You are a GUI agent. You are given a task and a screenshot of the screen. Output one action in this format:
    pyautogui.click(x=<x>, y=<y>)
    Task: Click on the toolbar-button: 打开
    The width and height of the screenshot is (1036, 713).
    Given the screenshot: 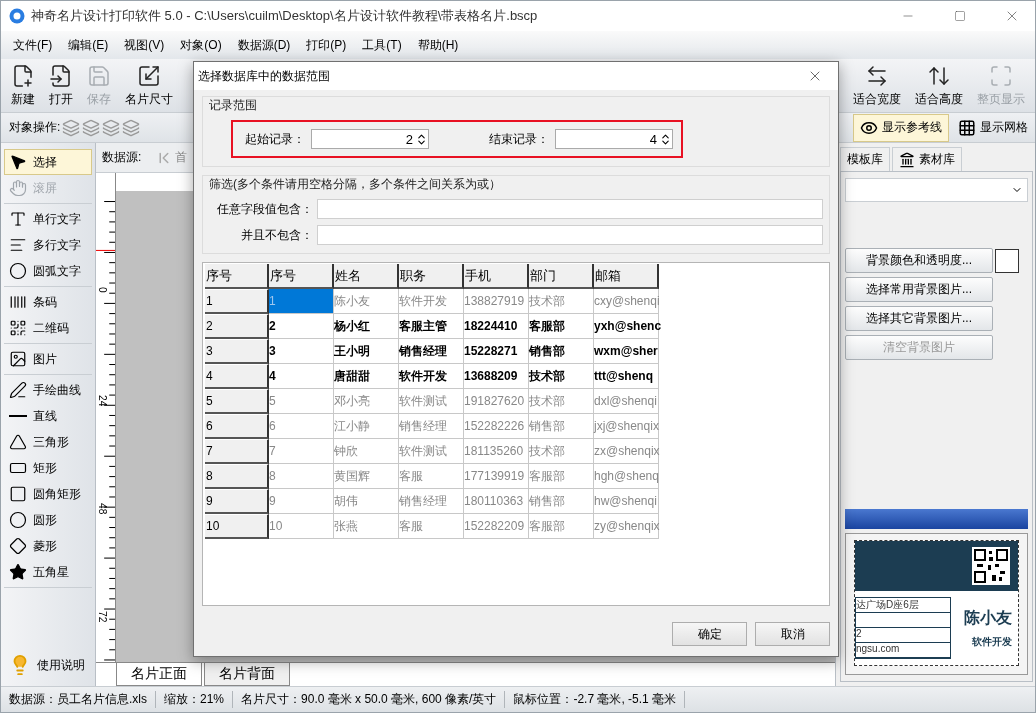 What is the action you would take?
    pyautogui.click(x=61, y=85)
    